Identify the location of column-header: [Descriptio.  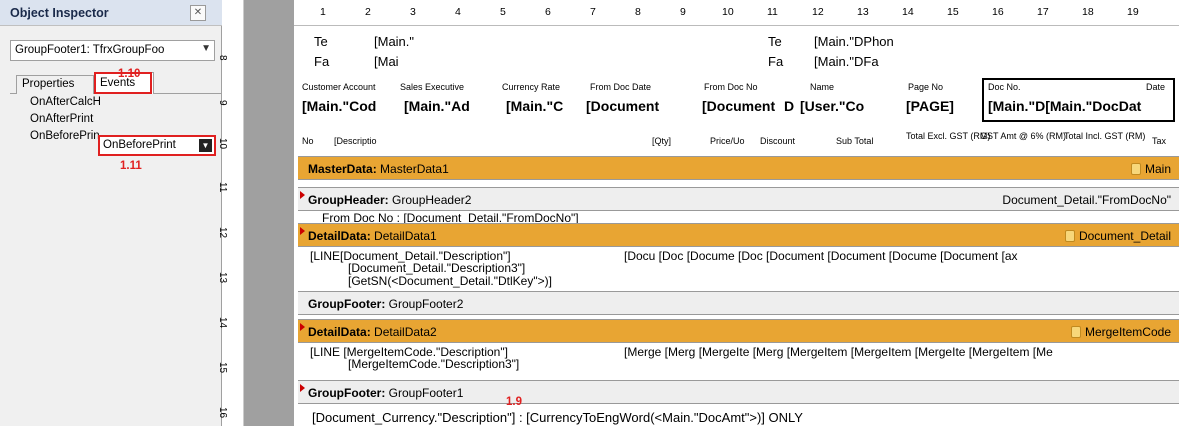
(355, 141).